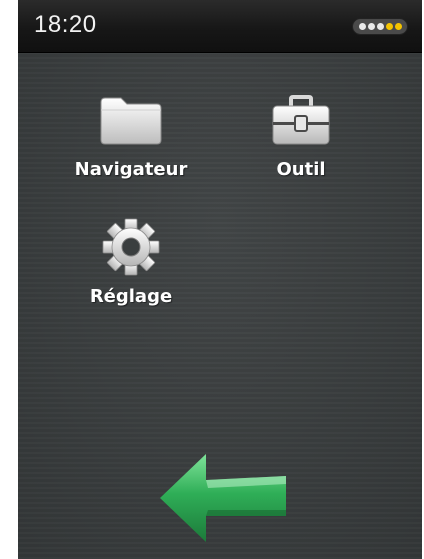  What do you see at coordinates (131, 247) in the screenshot?
I see `gear-icon` at bounding box center [131, 247].